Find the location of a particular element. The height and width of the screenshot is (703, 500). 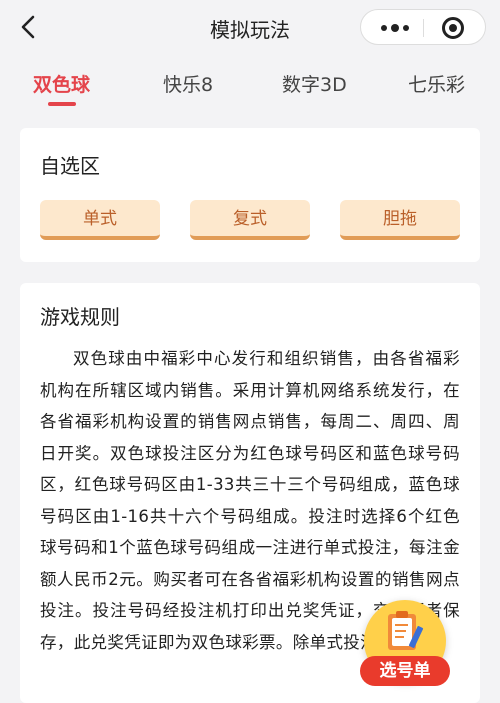

tab-shuangseqiu: 双色球 is located at coordinates (61, 83).